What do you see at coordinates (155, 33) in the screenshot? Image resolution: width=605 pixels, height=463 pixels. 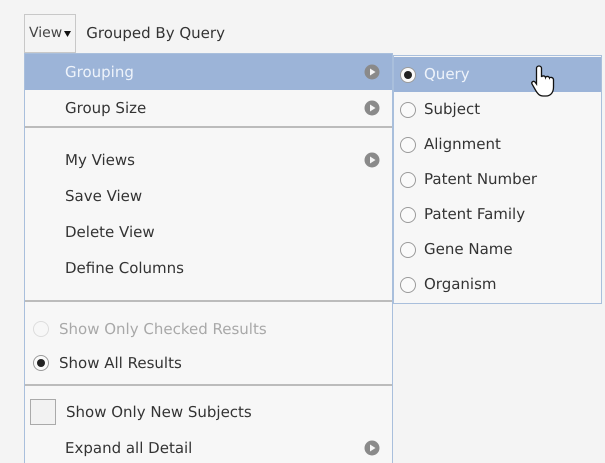 I see `grouping-status: Grouped By Query` at bounding box center [155, 33].